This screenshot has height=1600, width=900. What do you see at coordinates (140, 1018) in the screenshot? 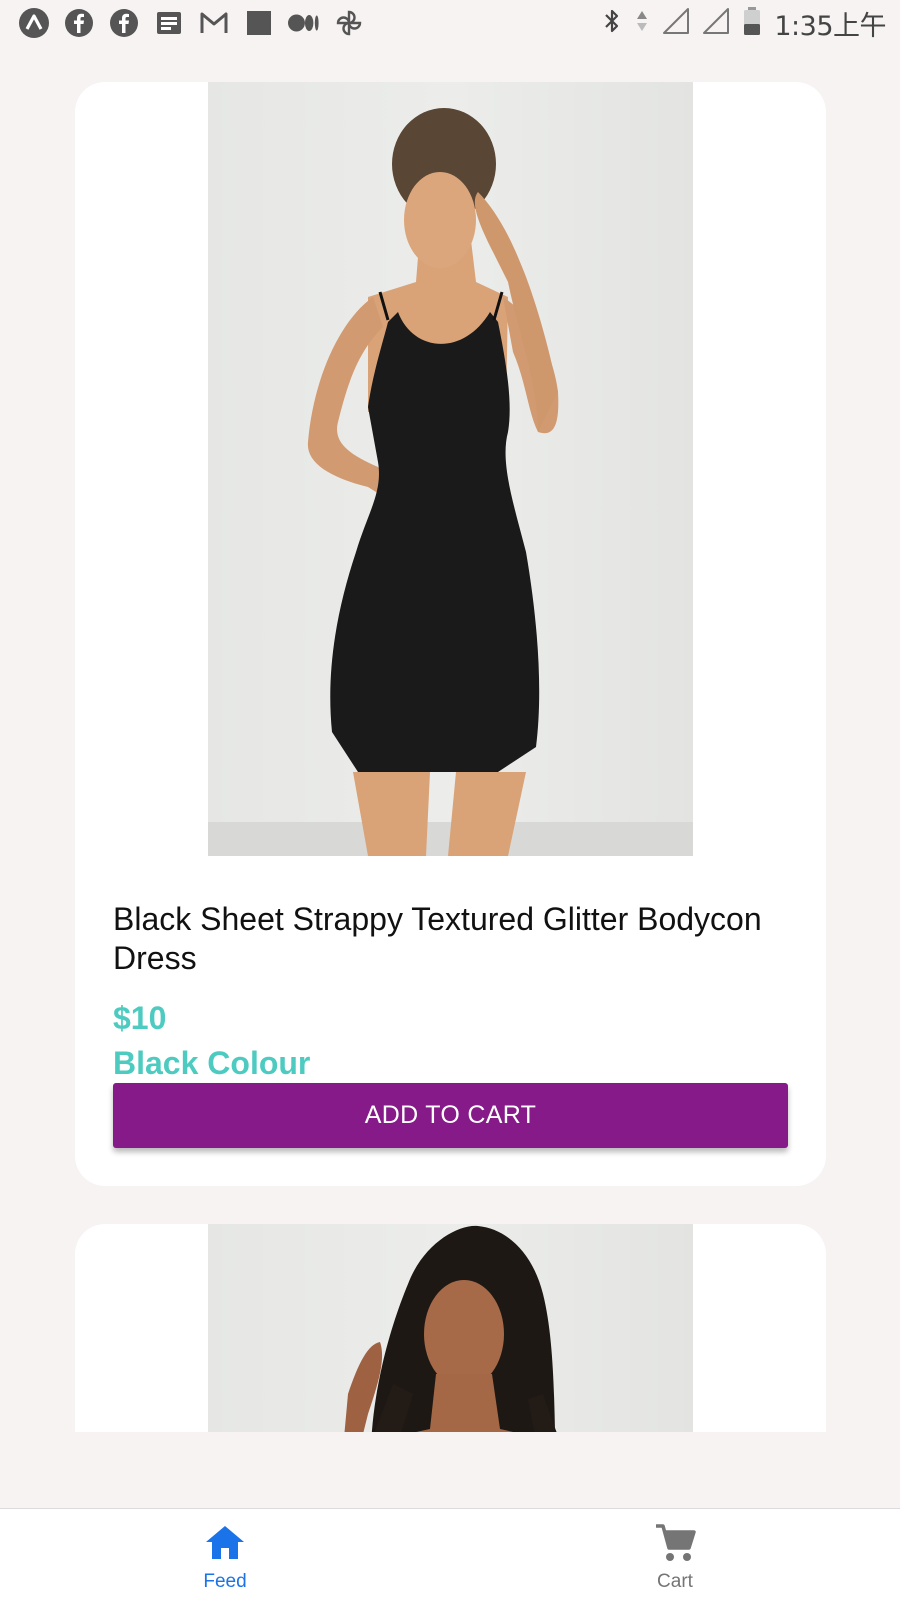
I see `product-price: $10` at bounding box center [140, 1018].